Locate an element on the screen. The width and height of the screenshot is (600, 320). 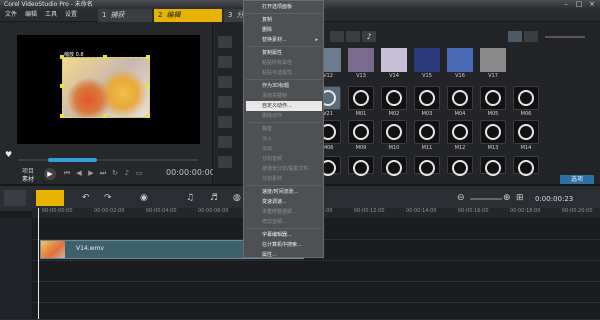
photo-filter-icon is located at coordinates (353, 36).